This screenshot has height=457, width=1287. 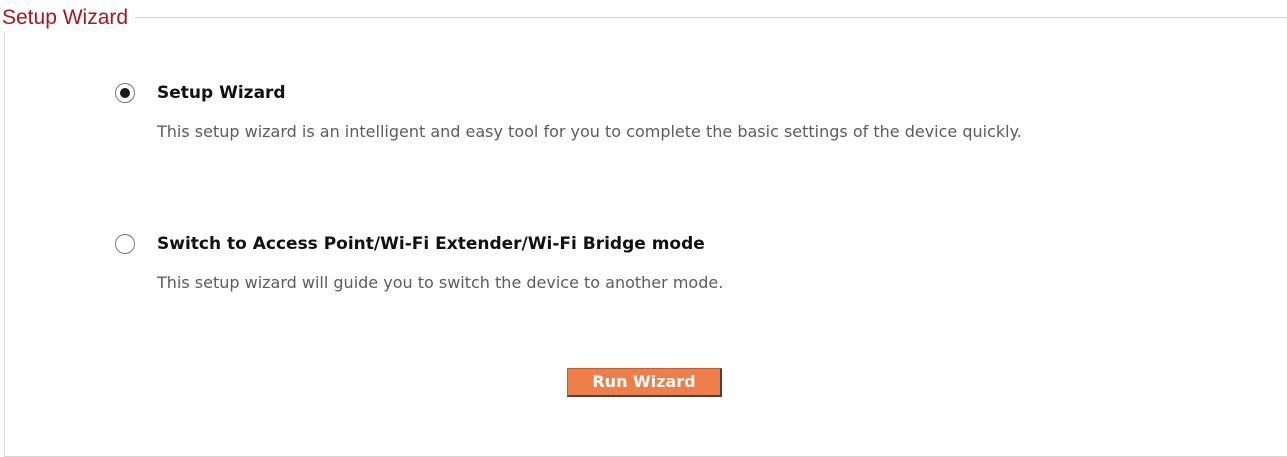 I want to click on radio-selected-icon, so click(x=125, y=93).